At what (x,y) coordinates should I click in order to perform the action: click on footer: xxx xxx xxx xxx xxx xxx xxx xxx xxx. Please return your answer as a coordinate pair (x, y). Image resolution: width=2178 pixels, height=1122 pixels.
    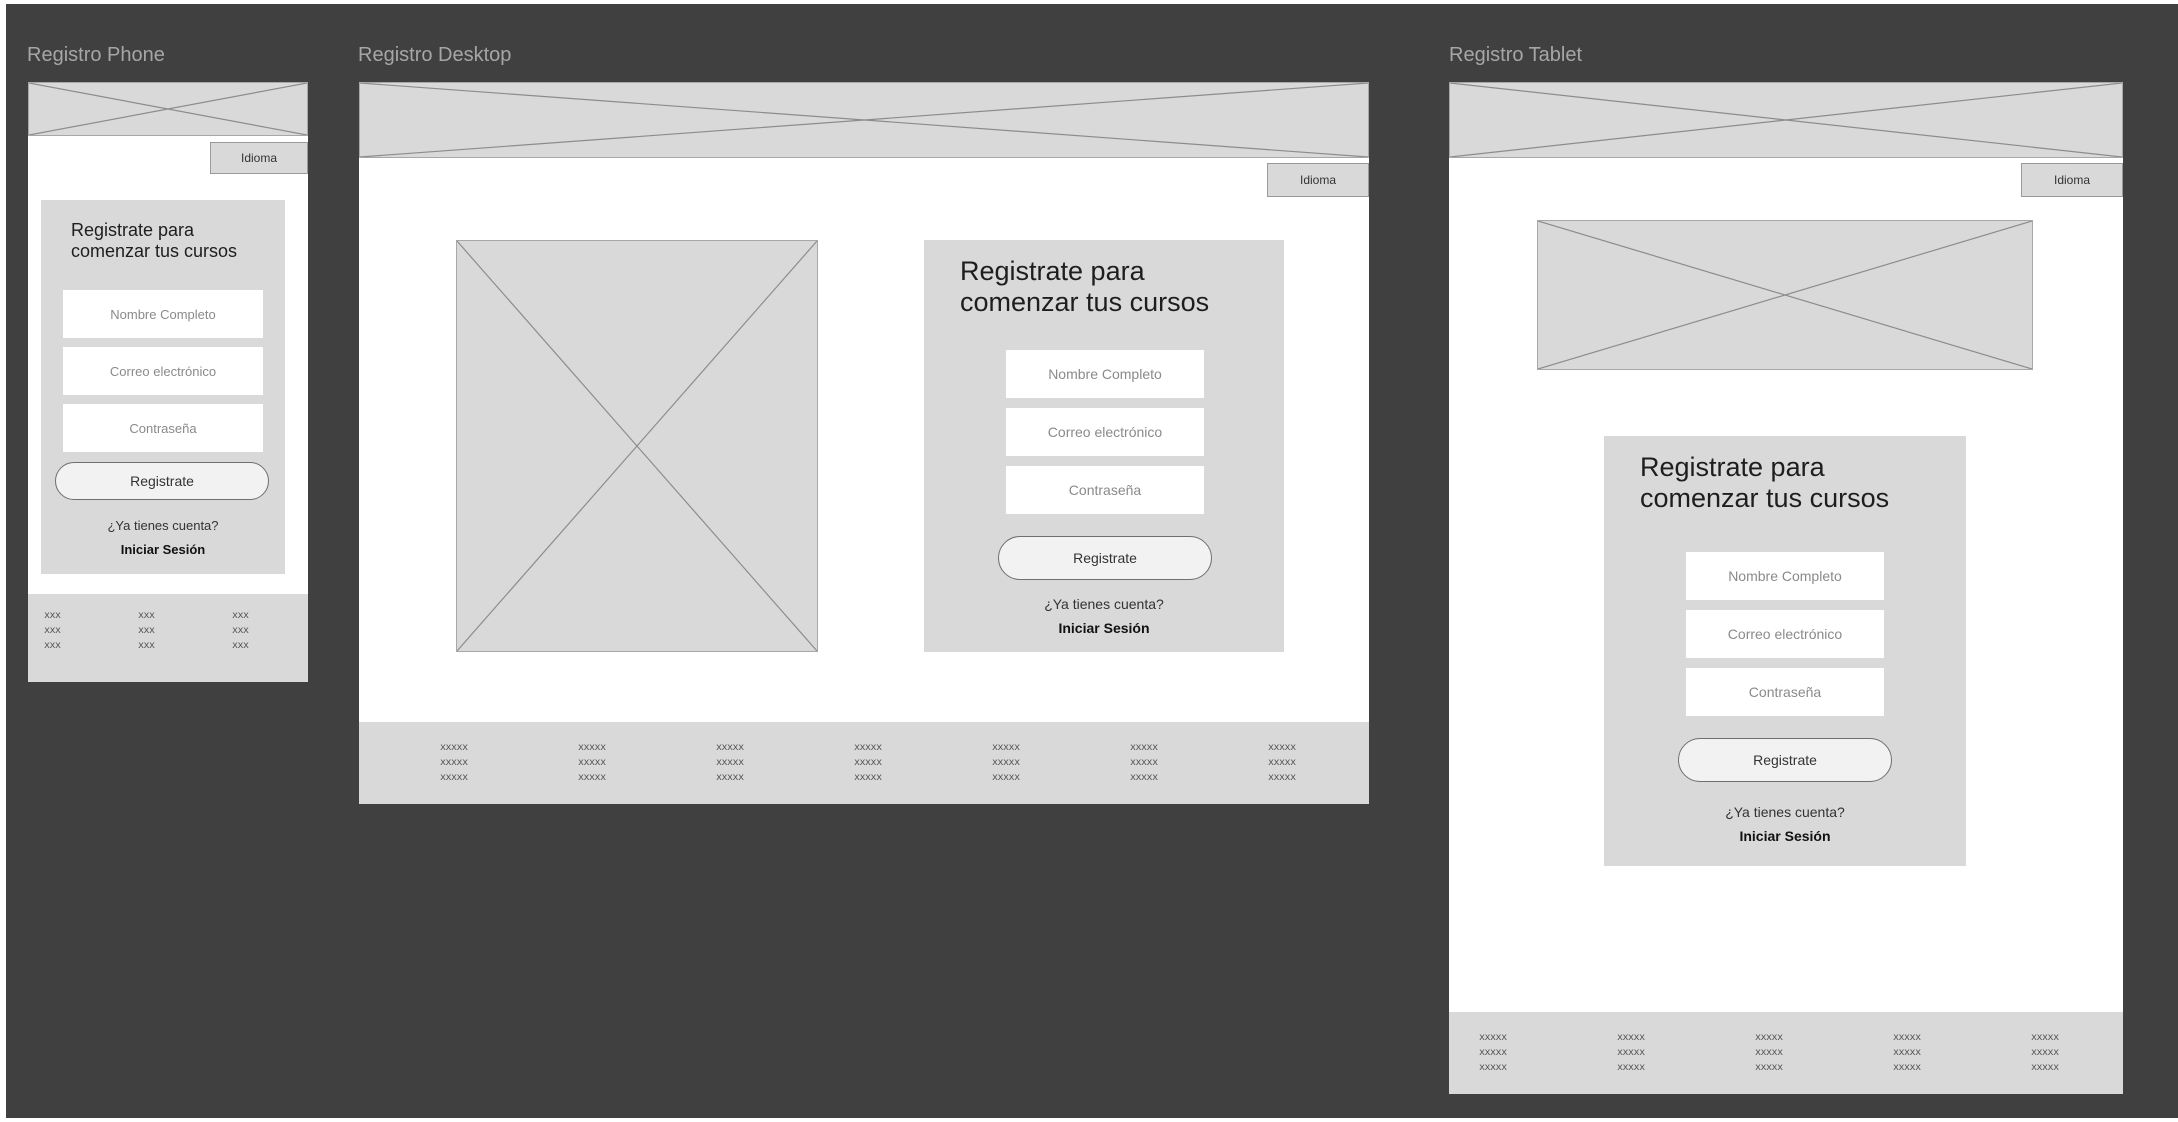
    Looking at the image, I should click on (168, 638).